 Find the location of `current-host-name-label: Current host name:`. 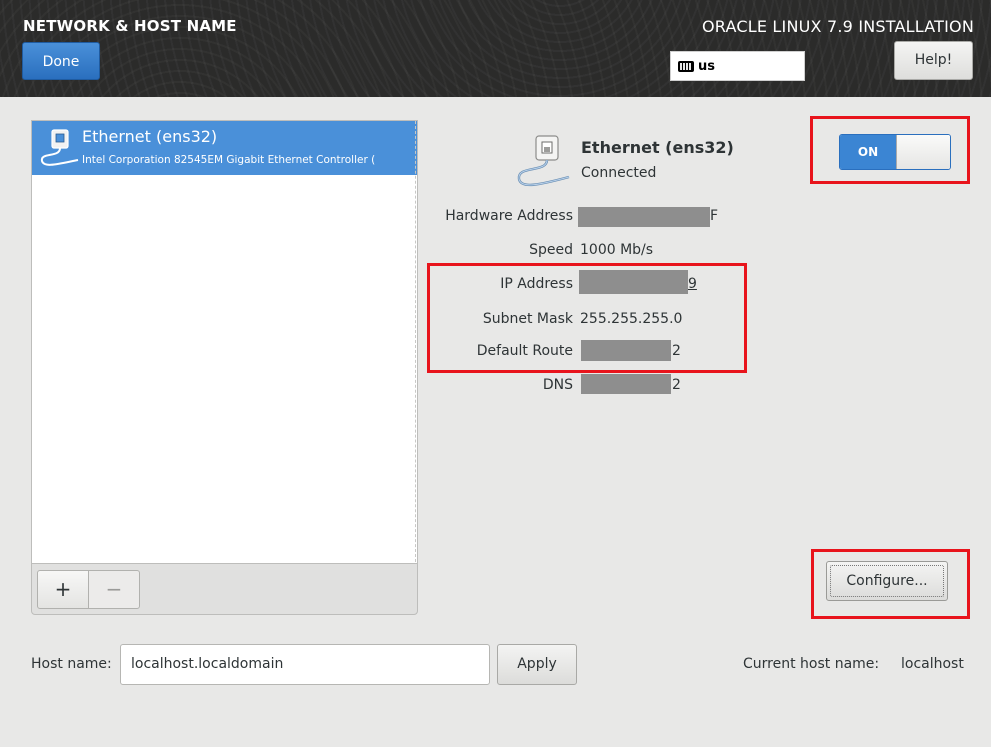

current-host-name-label: Current host name: is located at coordinates (811, 664).